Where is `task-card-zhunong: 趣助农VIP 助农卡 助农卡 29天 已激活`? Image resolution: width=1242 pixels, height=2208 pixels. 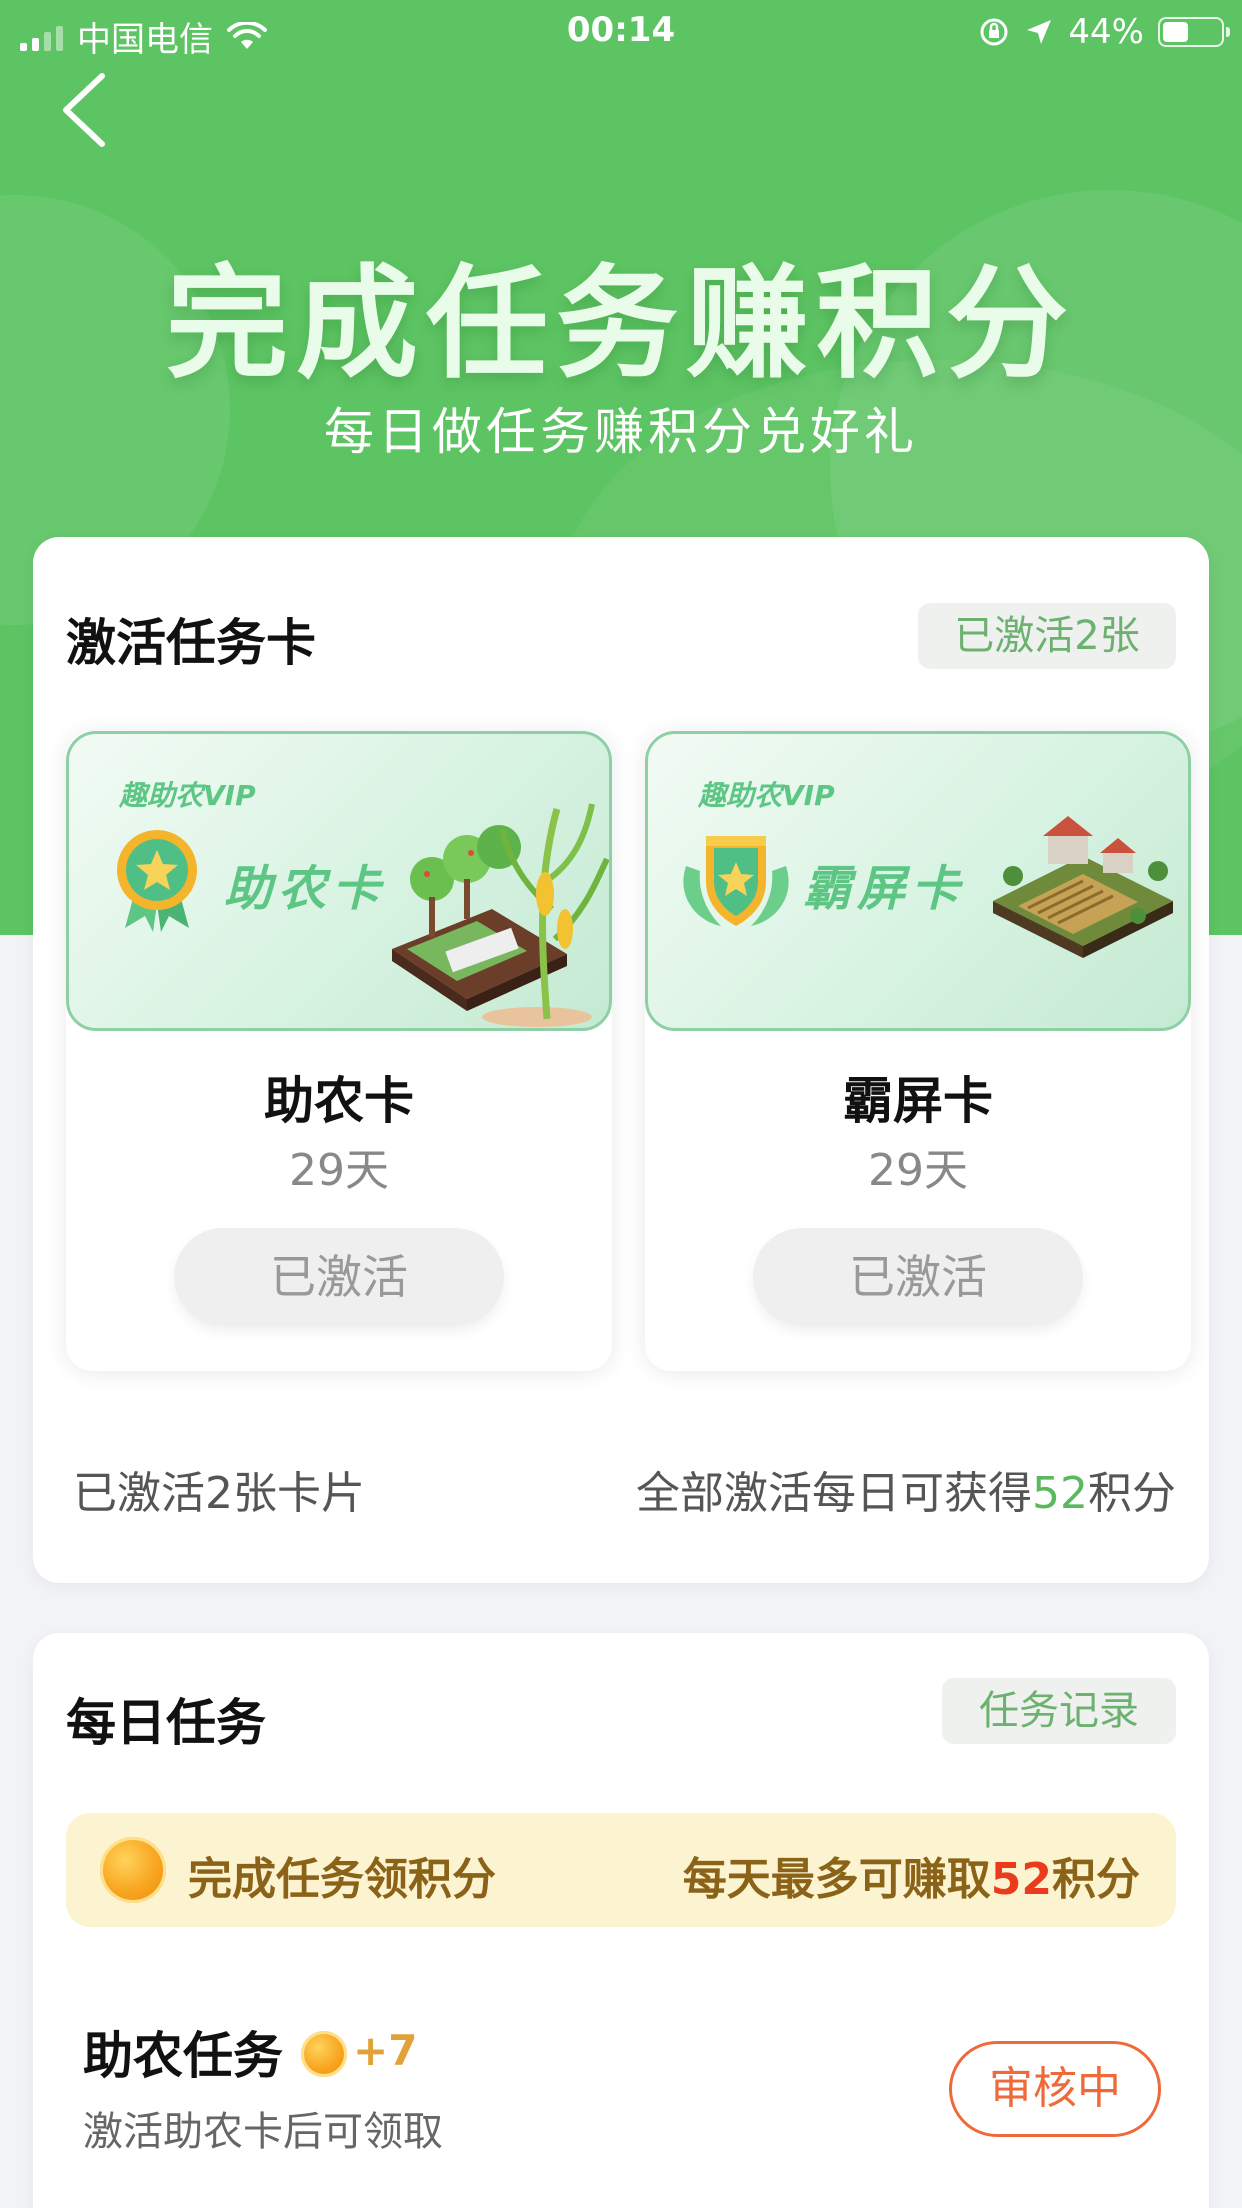 task-card-zhunong: 趣助农VIP 助农卡 助农卡 29天 已激活 is located at coordinates (339, 1051).